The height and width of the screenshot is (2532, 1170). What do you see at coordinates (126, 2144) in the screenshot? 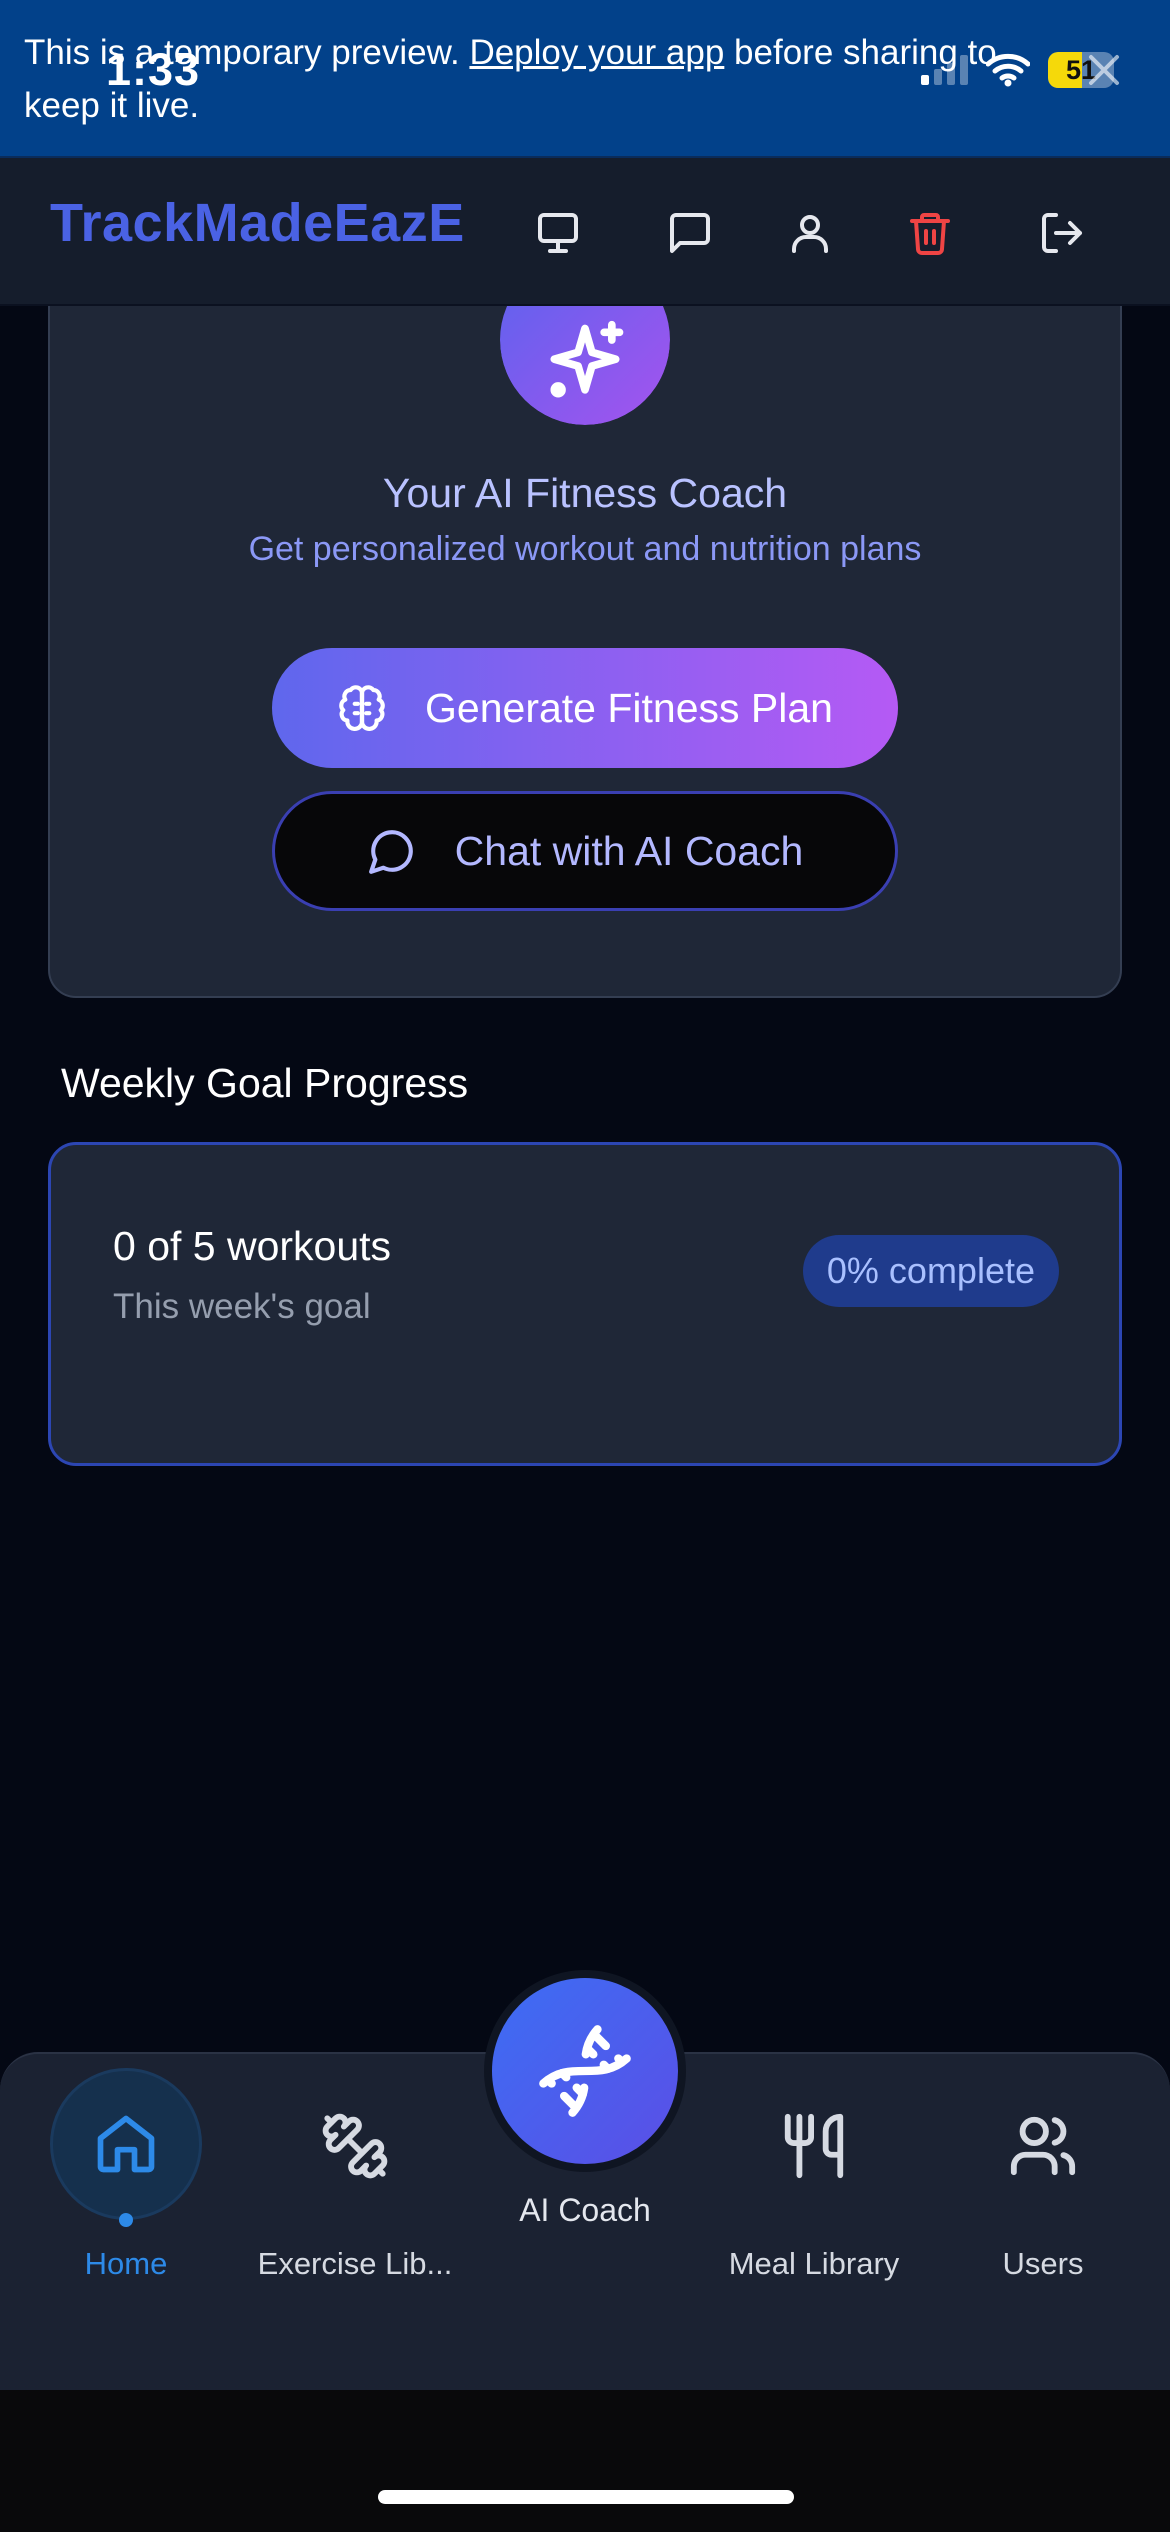
I see `home-icon` at bounding box center [126, 2144].